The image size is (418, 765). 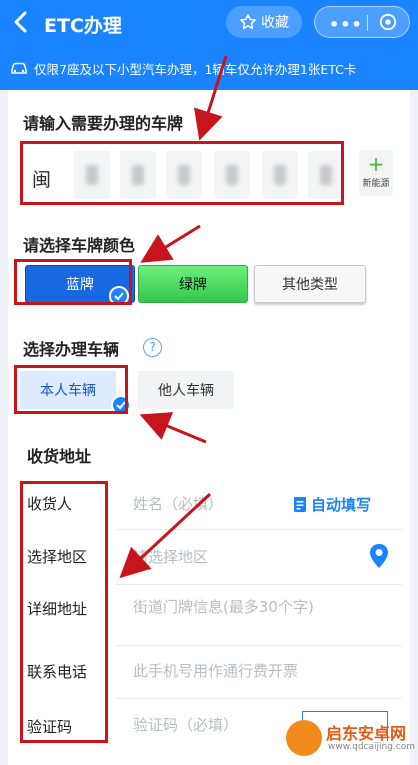 I want to click on watermark-url: www.qdcaijing.com, so click(x=372, y=747).